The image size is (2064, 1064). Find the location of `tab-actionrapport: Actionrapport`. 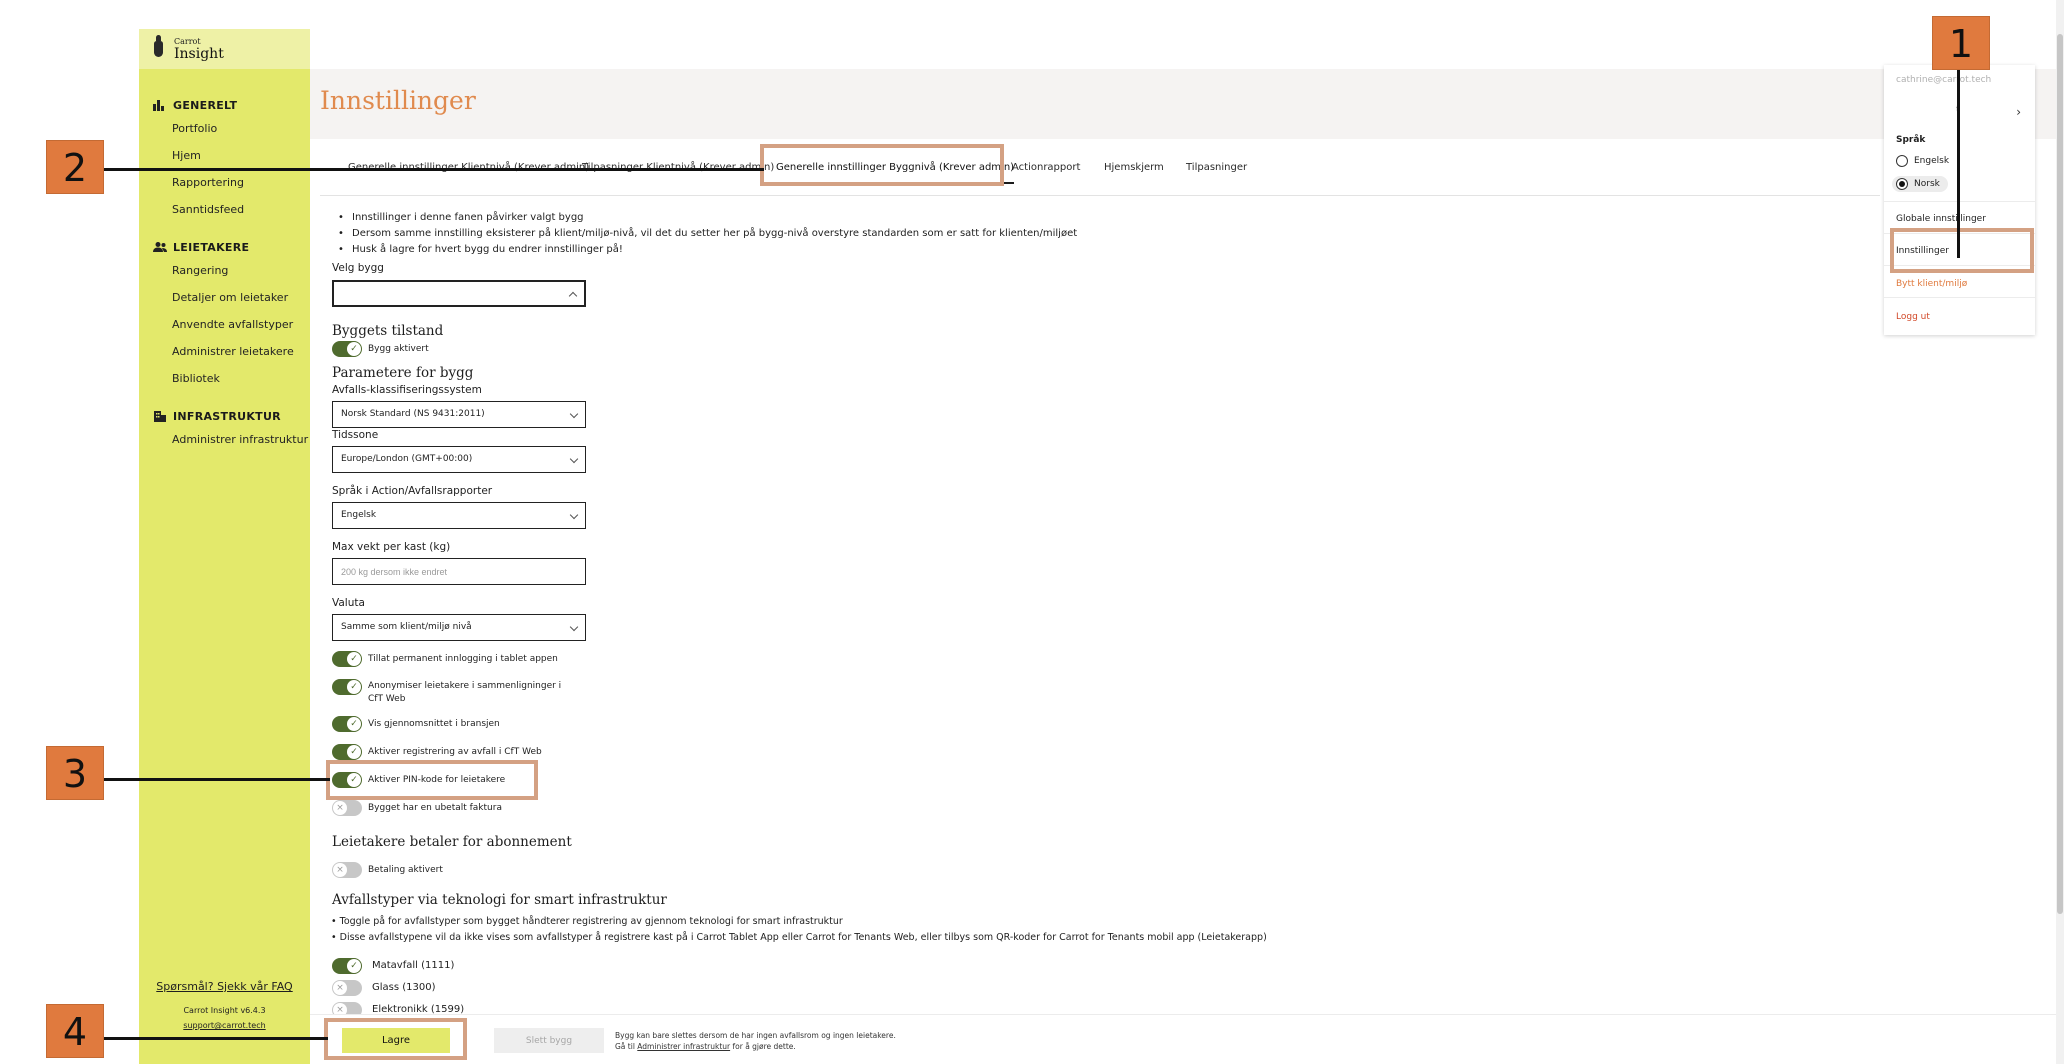

tab-actionrapport: Actionrapport is located at coordinates (1046, 168).